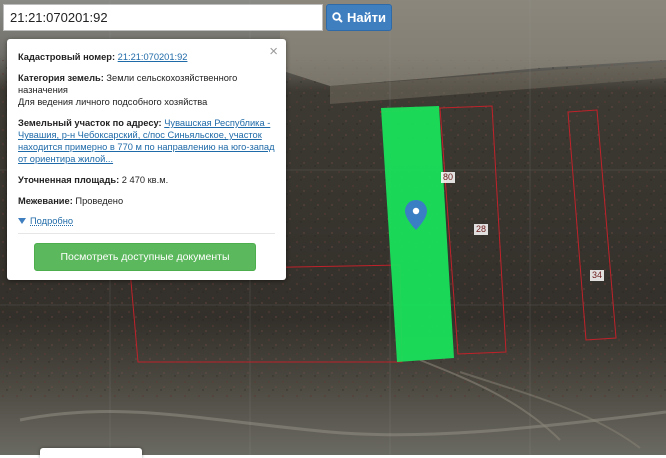  What do you see at coordinates (61, 78) in the screenshot?
I see `category-label: Категория земель:` at bounding box center [61, 78].